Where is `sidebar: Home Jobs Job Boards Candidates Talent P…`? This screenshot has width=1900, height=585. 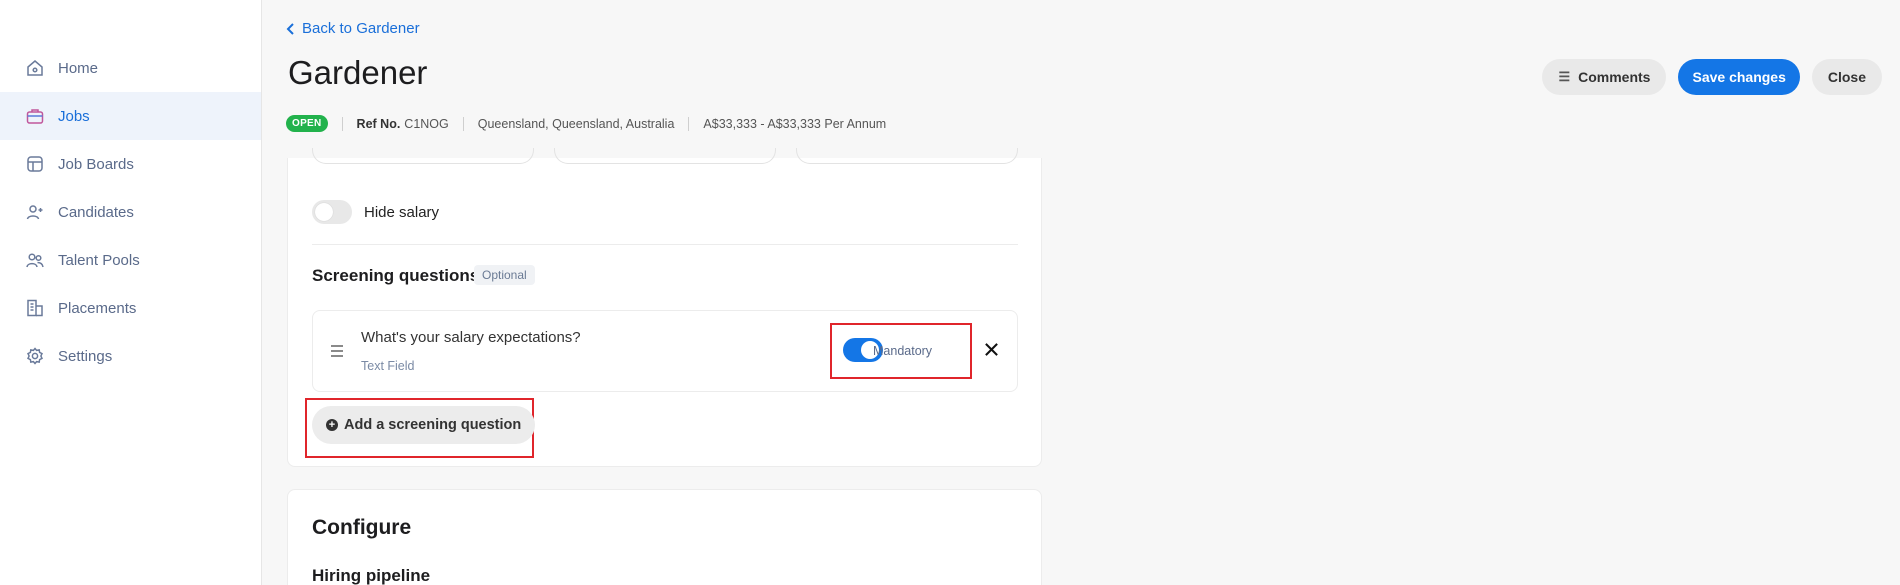 sidebar: Home Jobs Job Boards Candidates Talent P… is located at coordinates (131, 292).